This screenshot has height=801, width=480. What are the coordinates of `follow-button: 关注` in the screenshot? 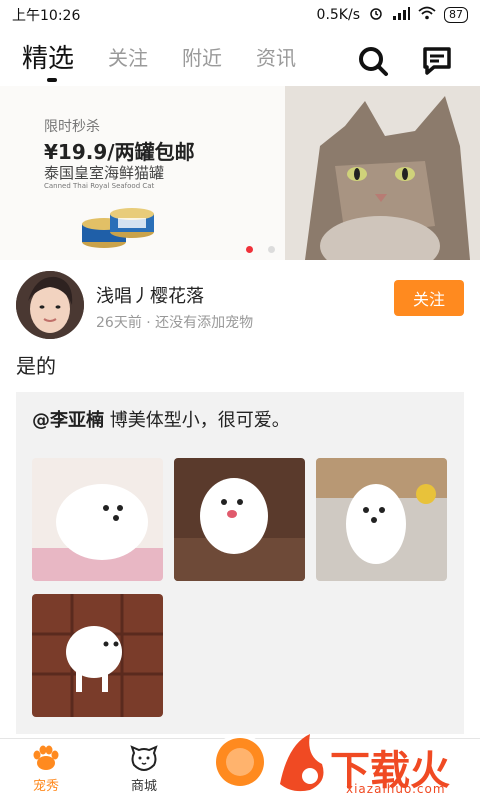 It's located at (429, 298).